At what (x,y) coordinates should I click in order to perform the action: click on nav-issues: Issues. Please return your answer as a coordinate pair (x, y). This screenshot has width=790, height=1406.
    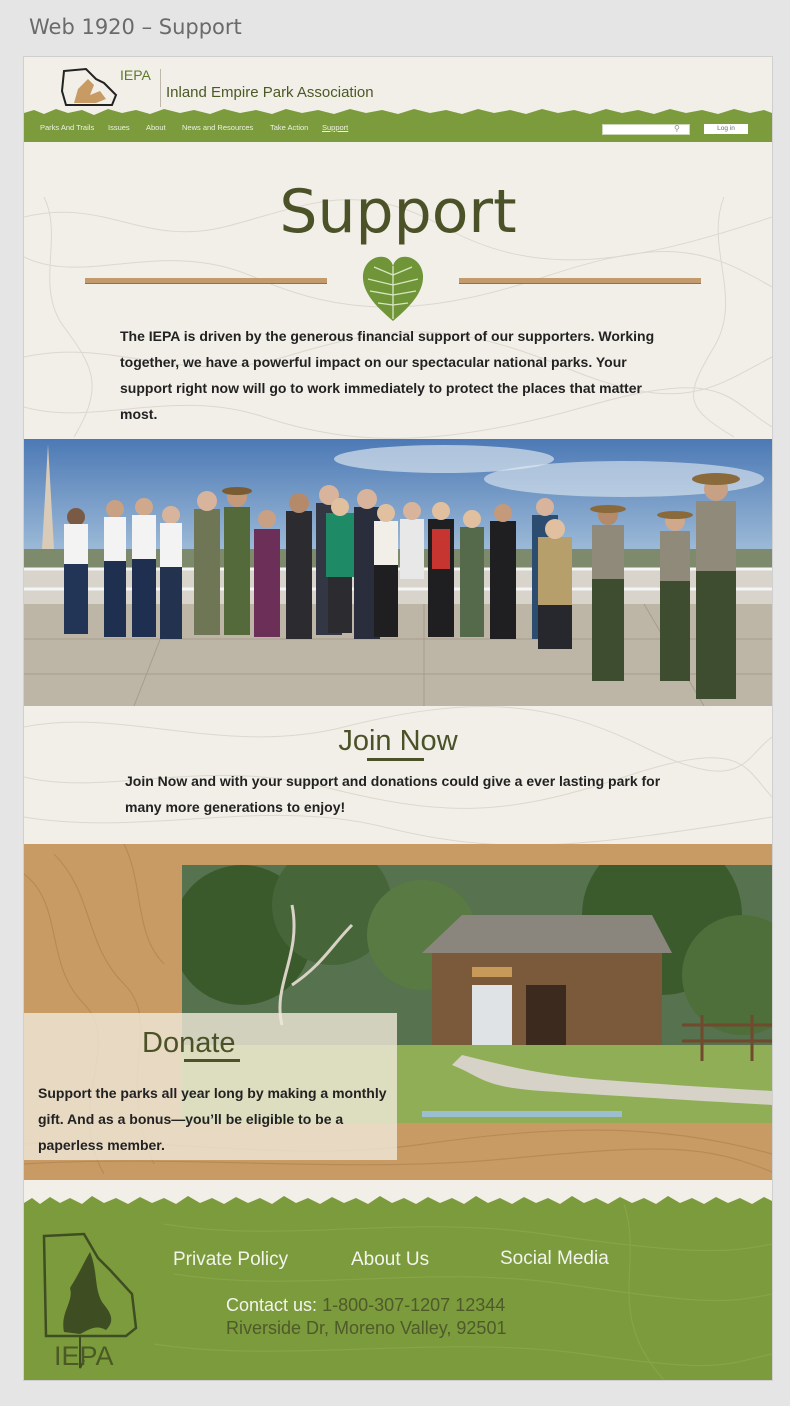
    Looking at the image, I should click on (119, 127).